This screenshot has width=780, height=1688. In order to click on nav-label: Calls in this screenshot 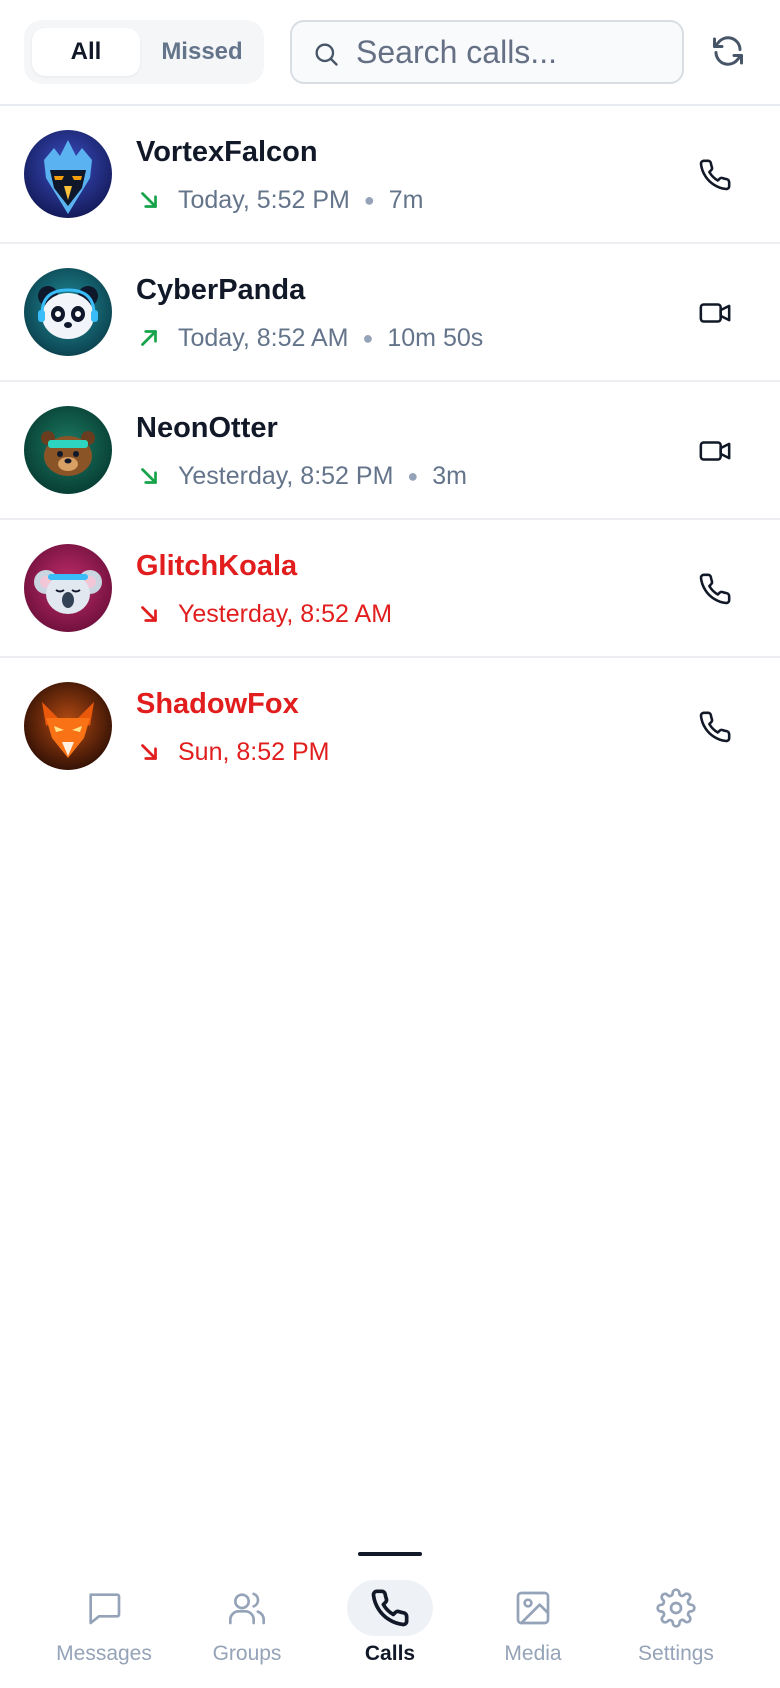, I will do `click(390, 1653)`.